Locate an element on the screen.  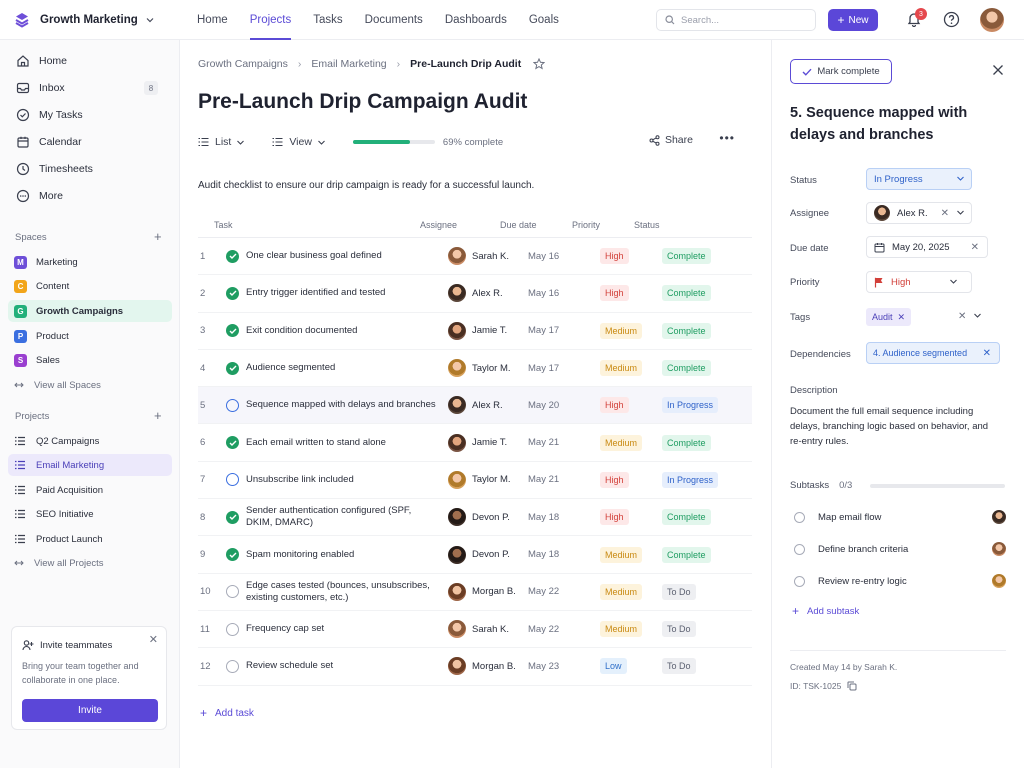
due-date-field: May 20, 2025 ✕ is located at coordinates (927, 247).